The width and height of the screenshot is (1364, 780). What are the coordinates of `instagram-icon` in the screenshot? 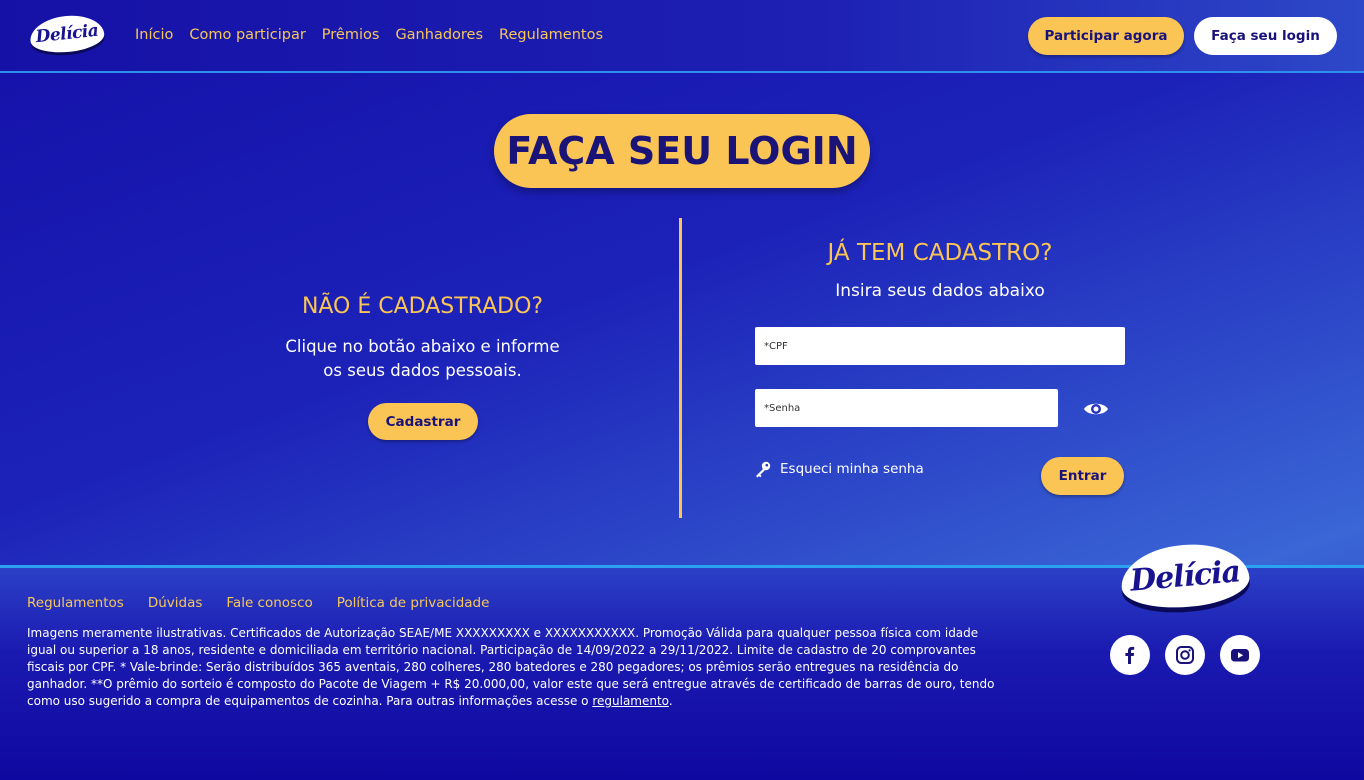 It's located at (1185, 655).